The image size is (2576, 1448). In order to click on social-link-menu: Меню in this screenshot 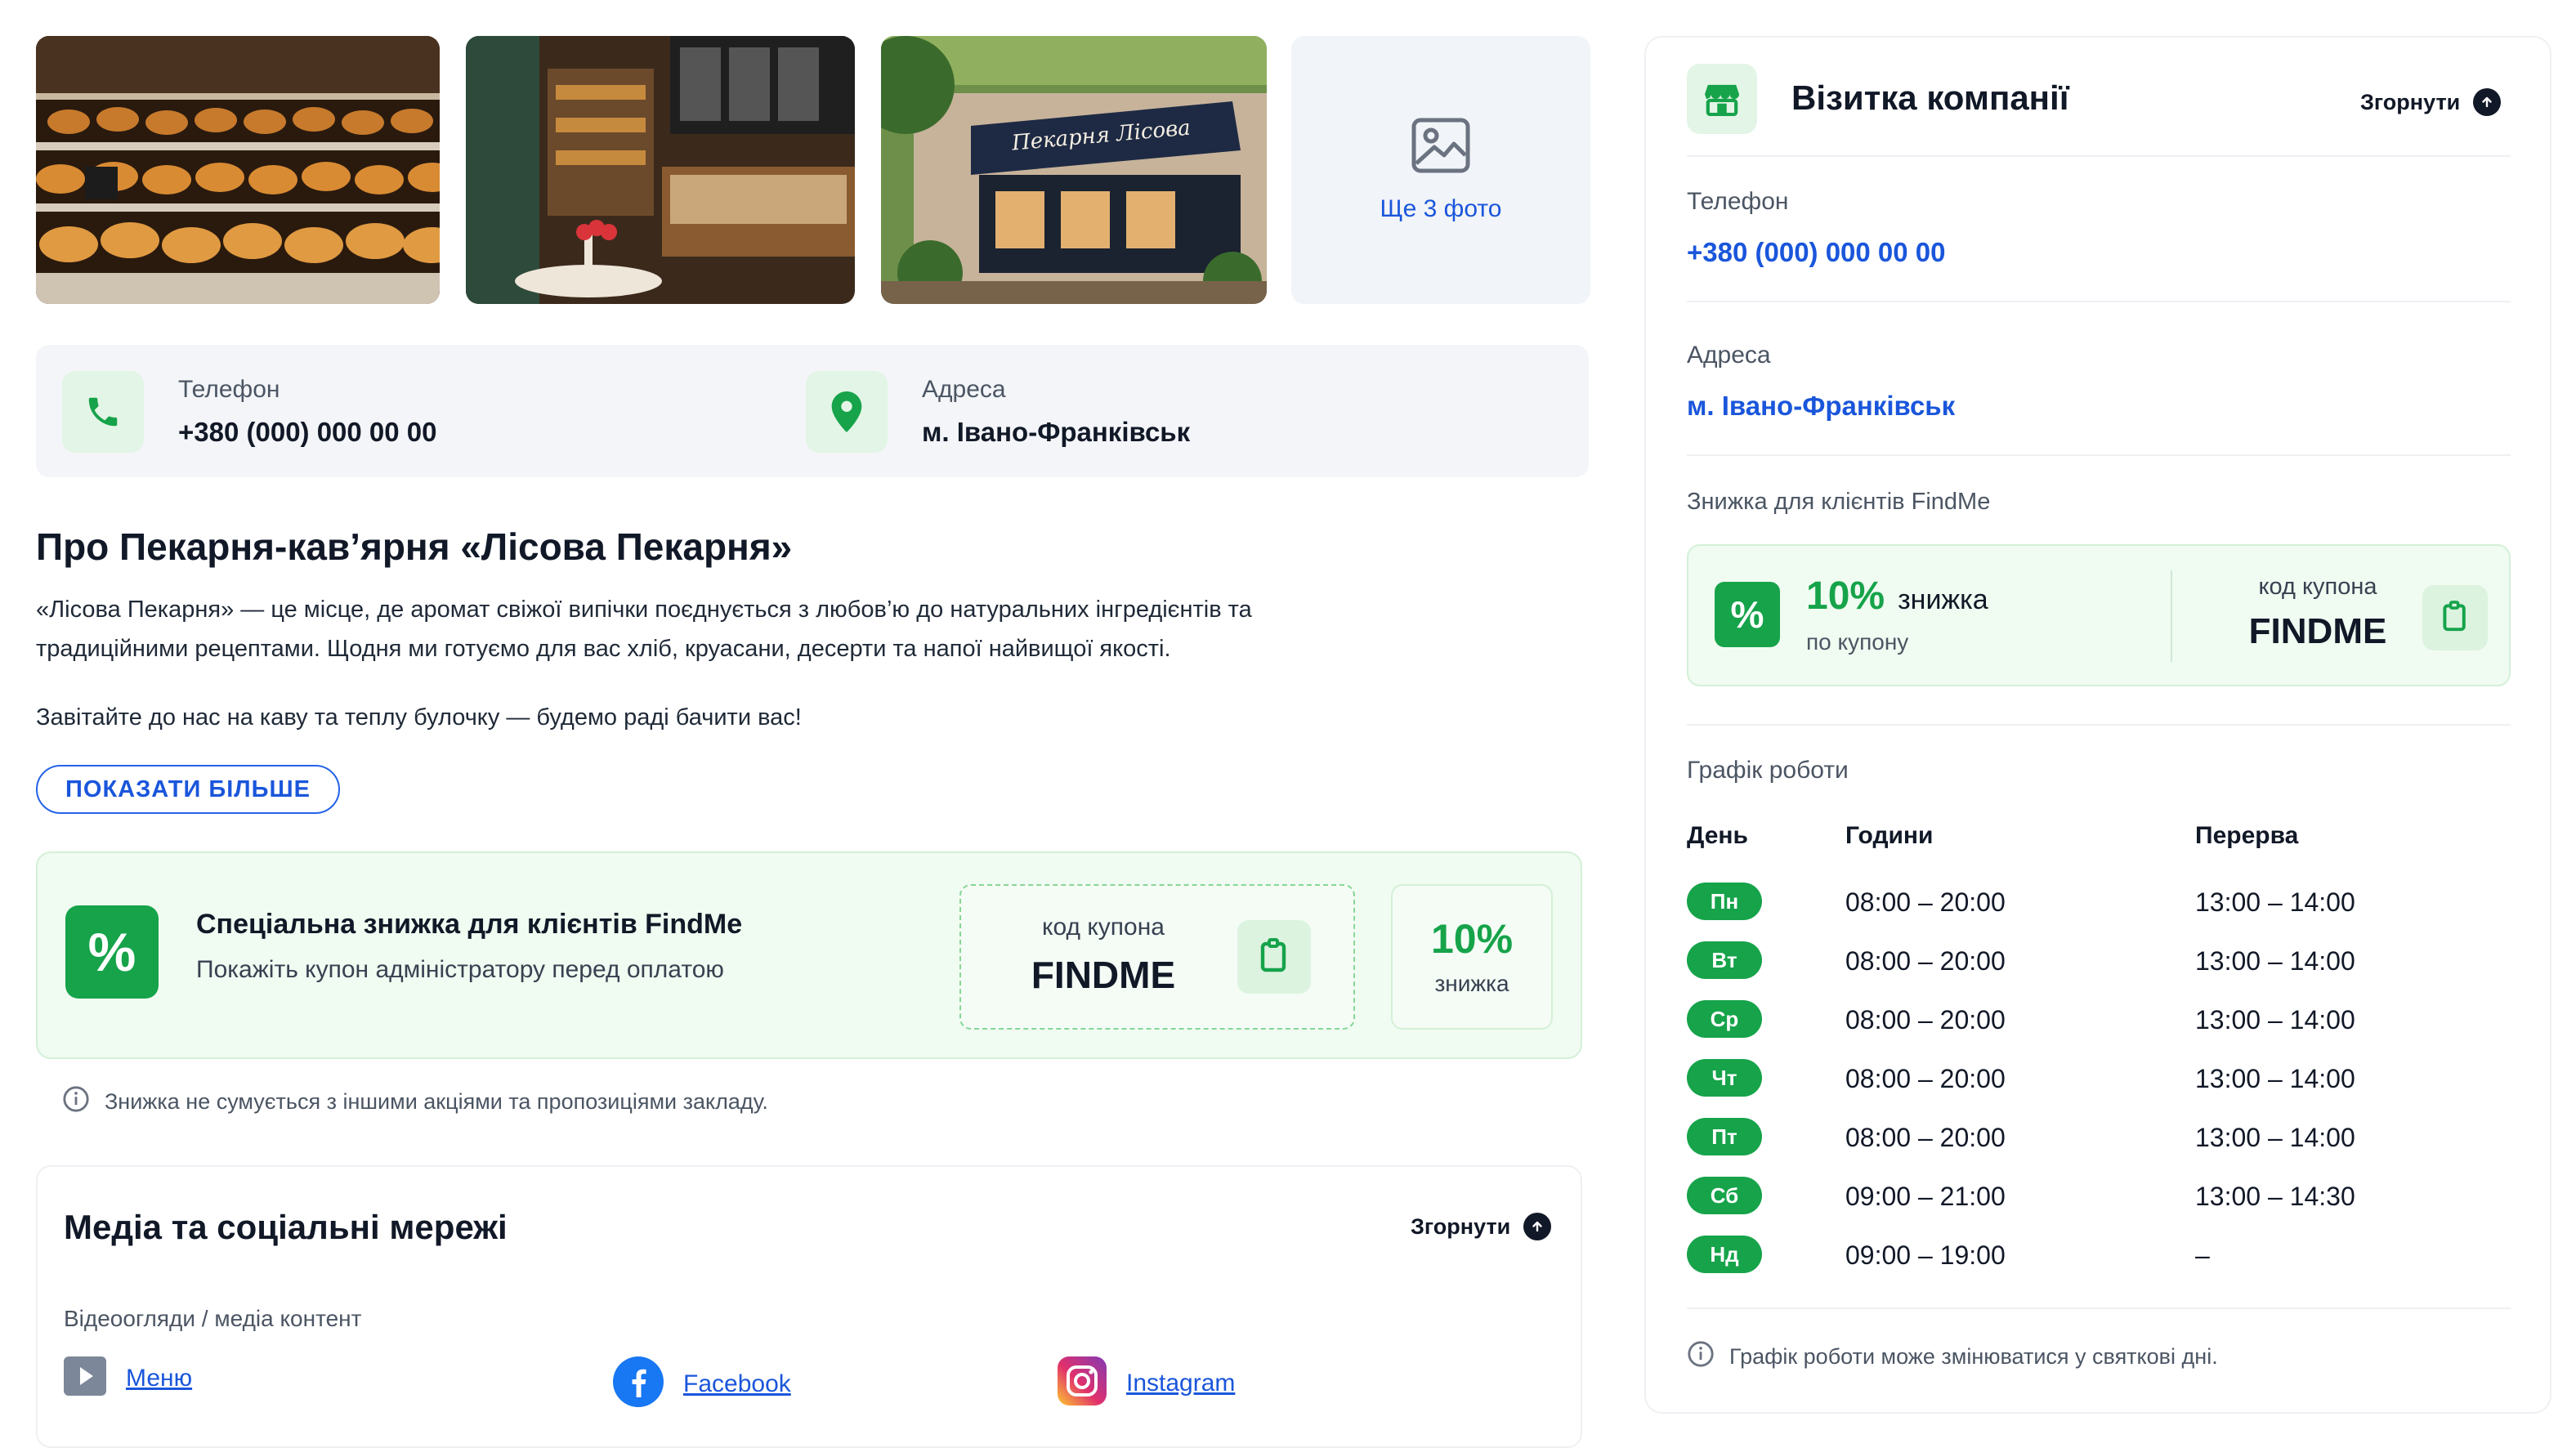, I will do `click(128, 1378)`.